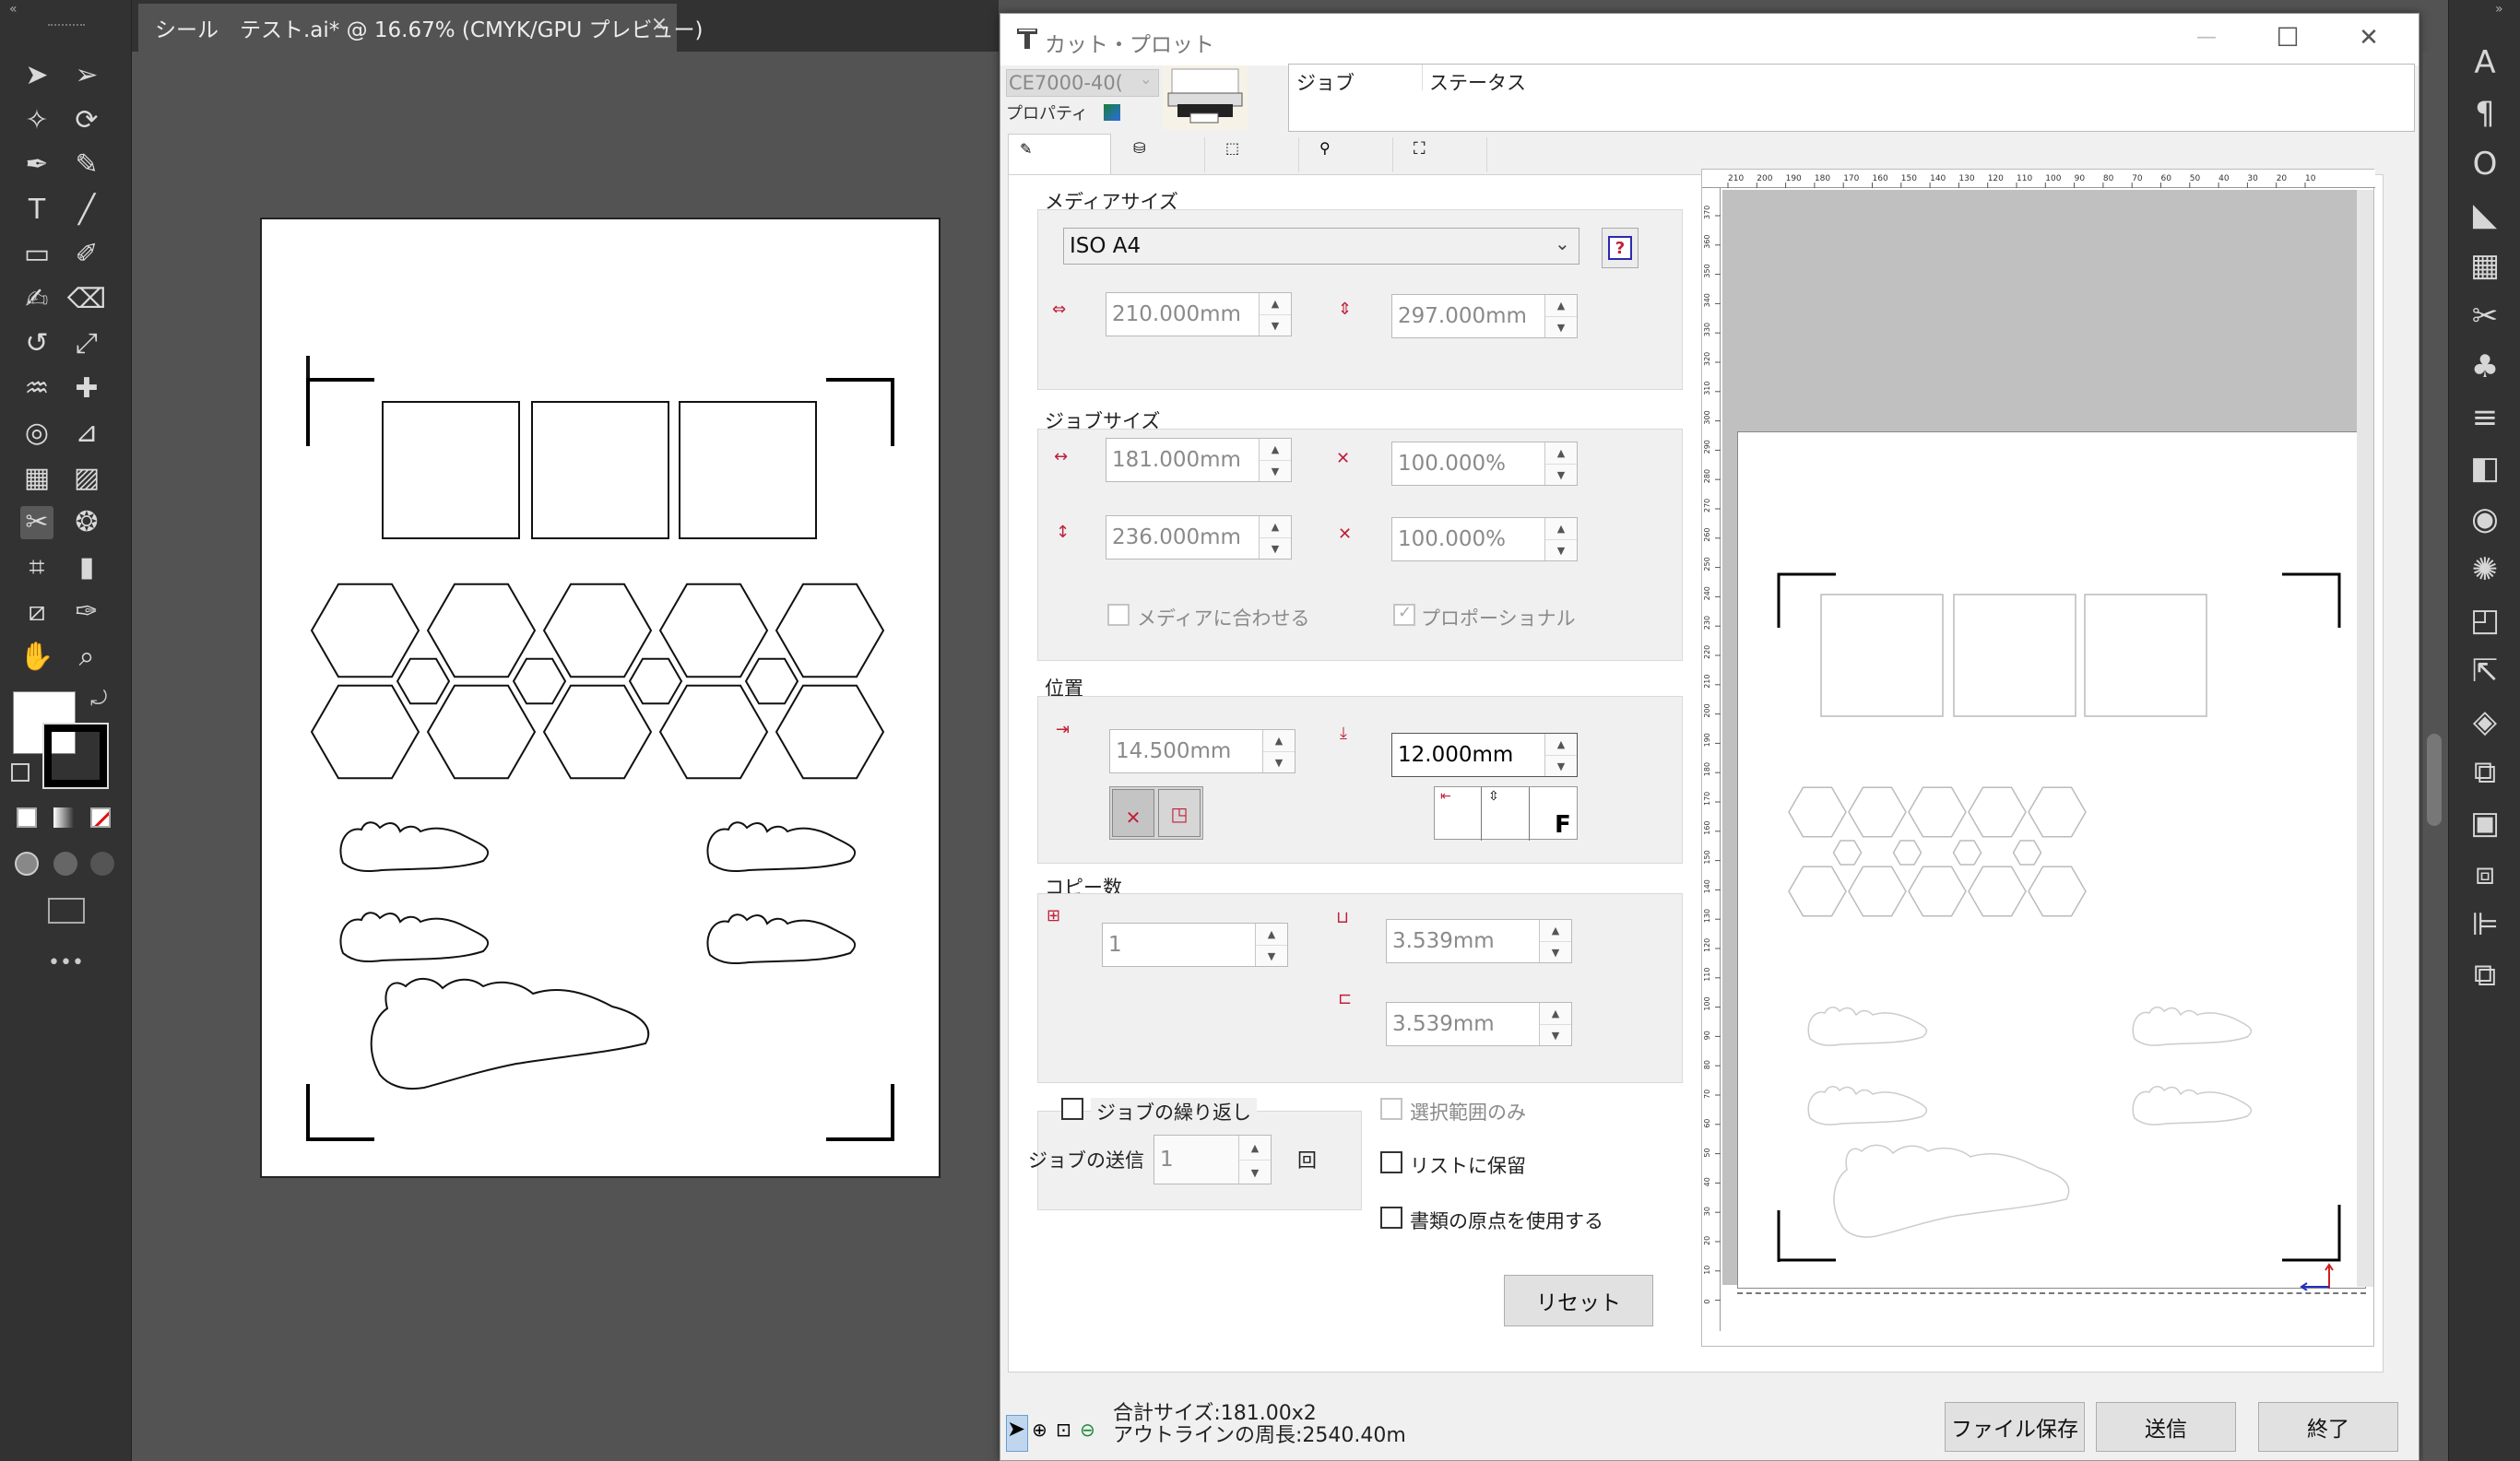  Describe the element at coordinates (2485, 976) in the screenshot. I see `pathfinder-icon: ⧉` at that location.